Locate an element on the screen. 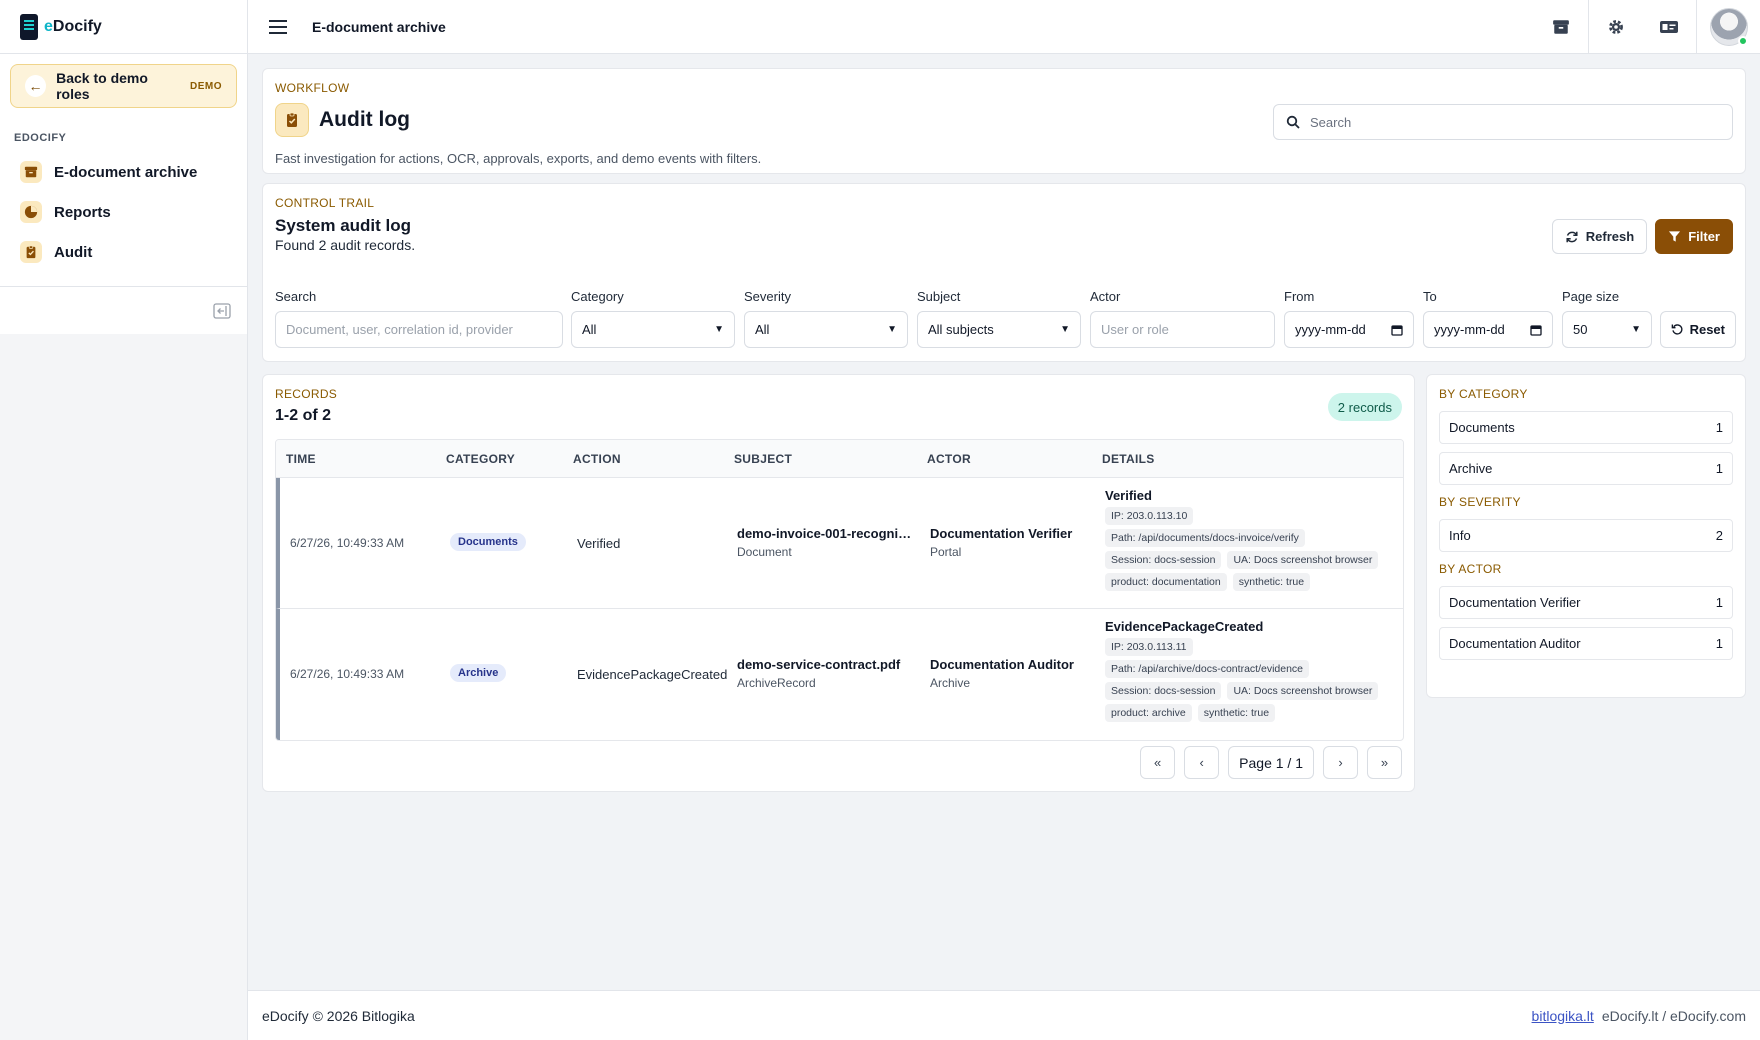  row-details-title: EvidencePackageCreated is located at coordinates (1184, 626).